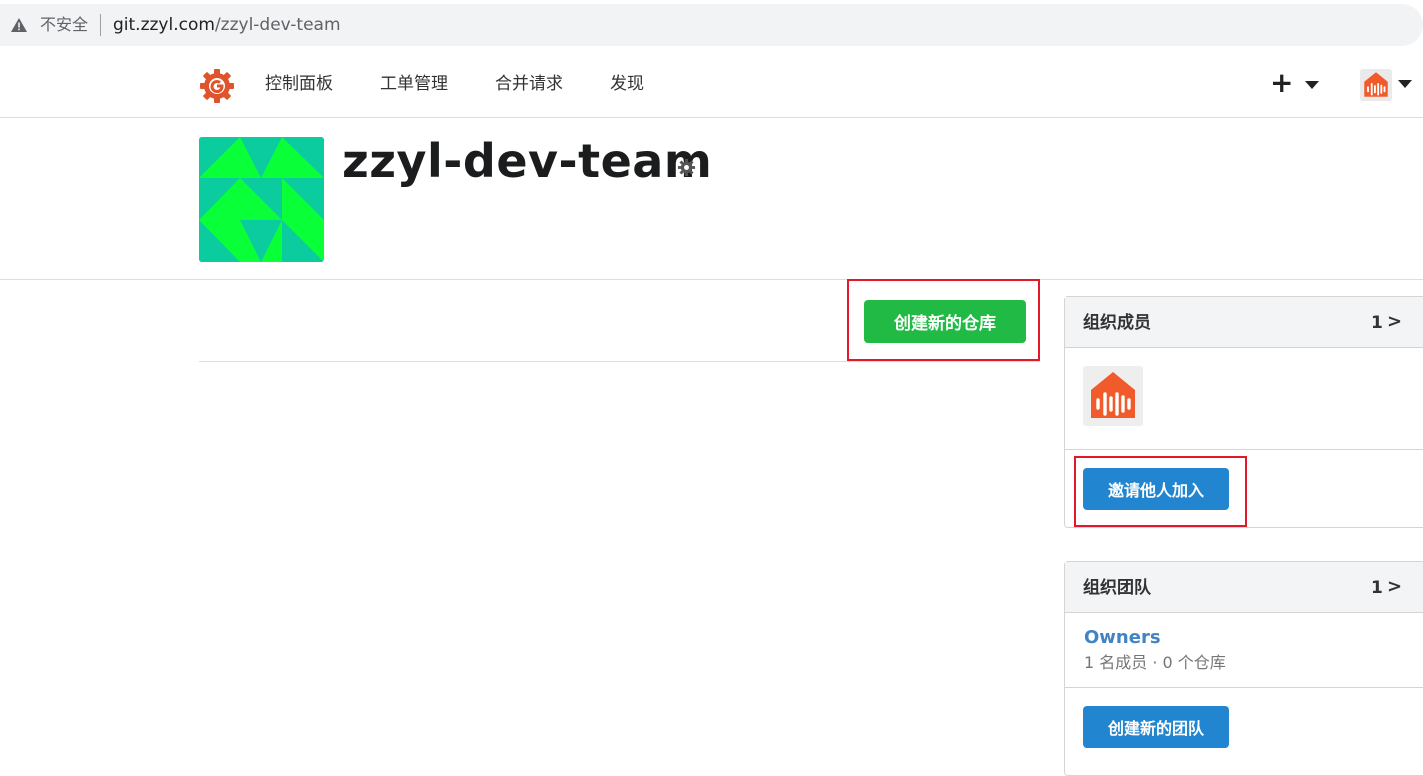  Describe the element at coordinates (1281, 83) in the screenshot. I see `create-new-plus-icon: +` at that location.